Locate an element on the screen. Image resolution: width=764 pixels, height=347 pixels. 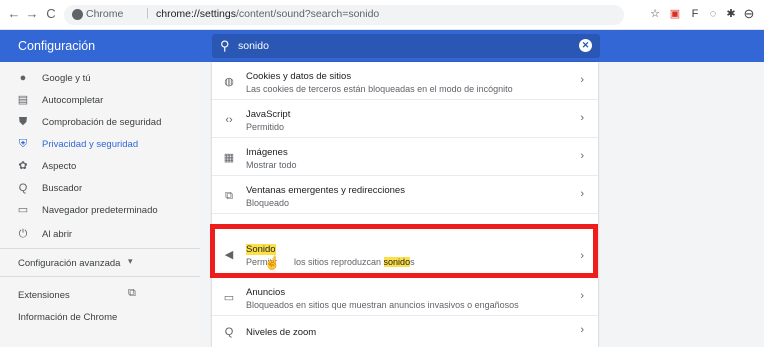
pocket-icon: ◌ is located at coordinates (713, 14).